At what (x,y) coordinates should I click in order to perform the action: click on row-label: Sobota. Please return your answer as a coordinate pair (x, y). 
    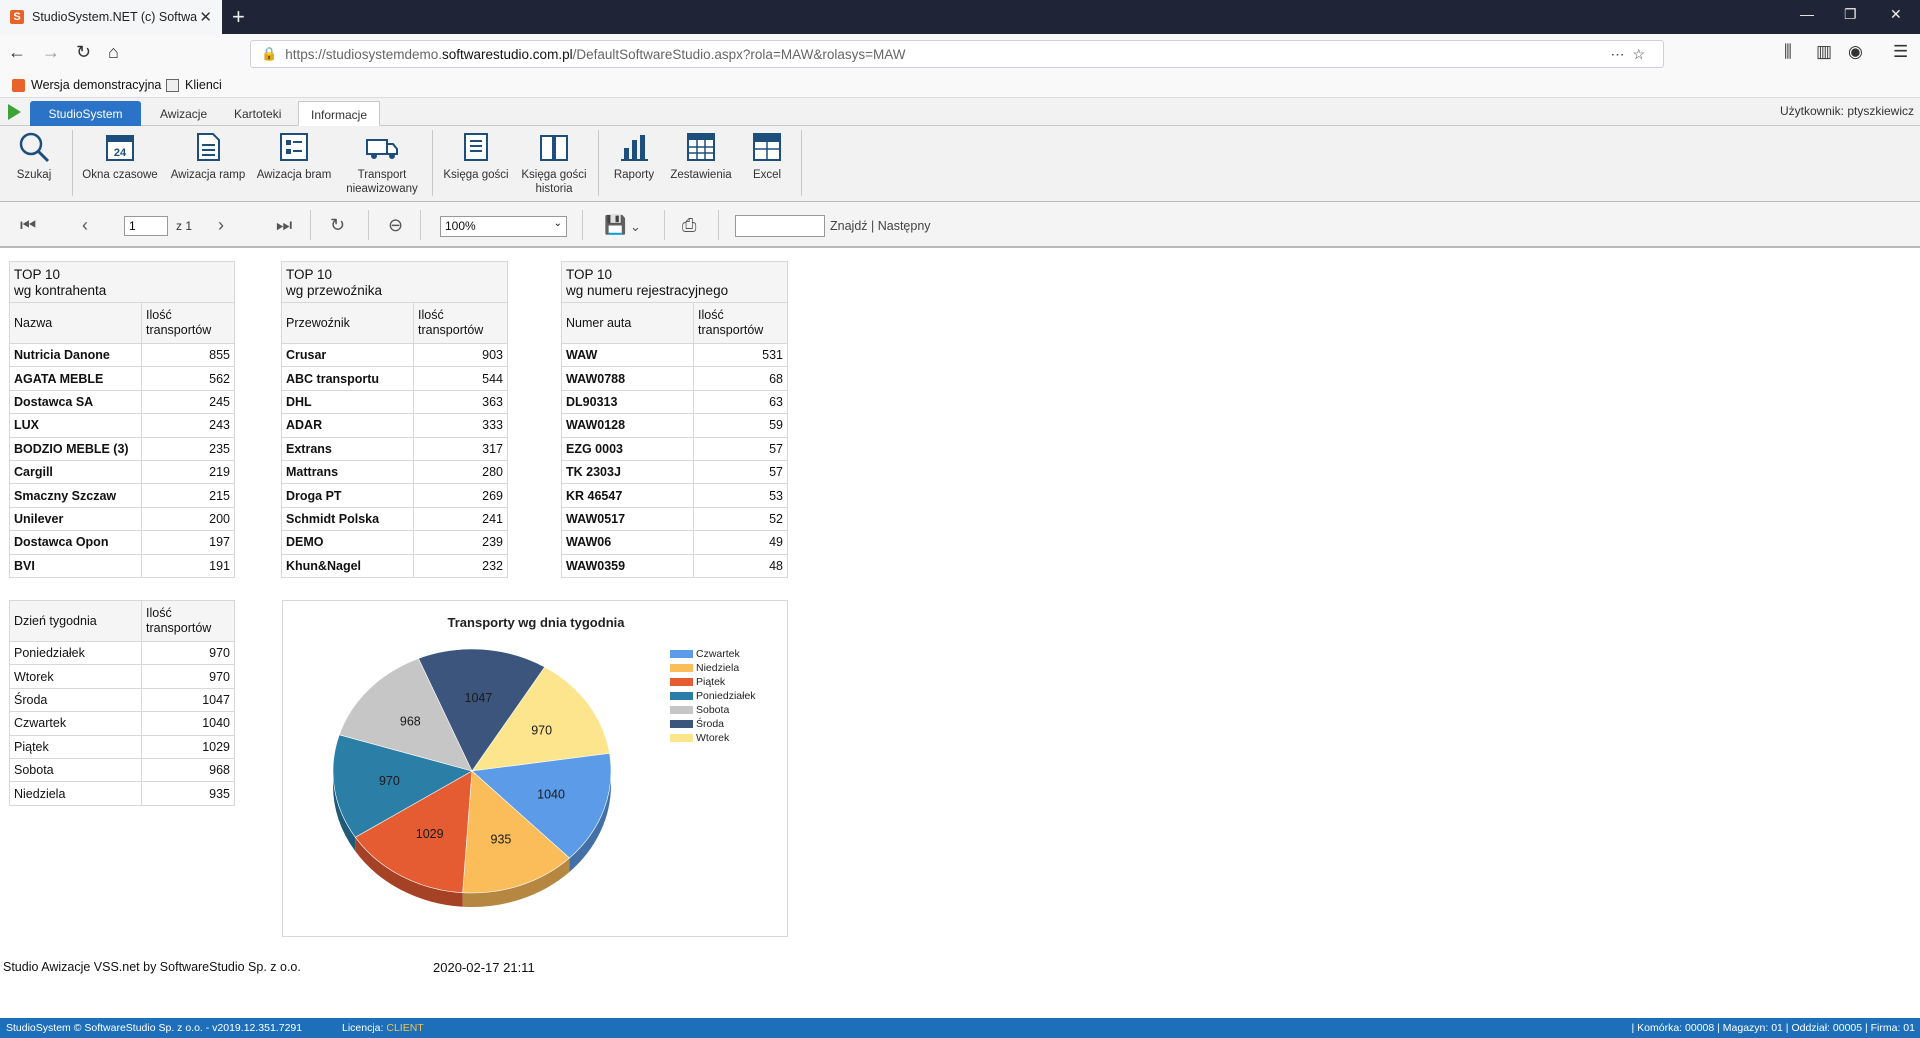
    Looking at the image, I should click on (75, 770).